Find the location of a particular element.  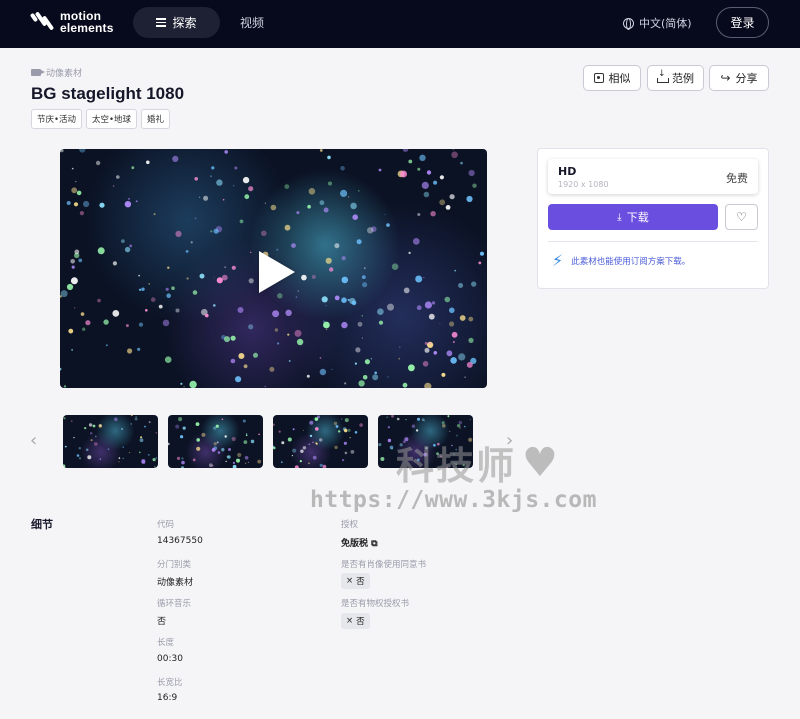

logo-mark-icon is located at coordinates (42, 22).